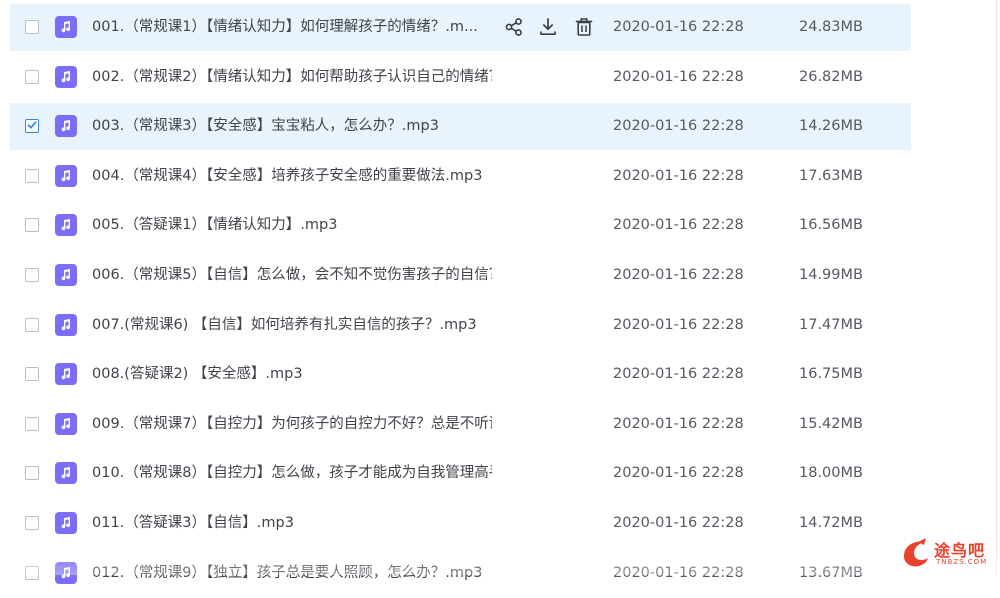  Describe the element at coordinates (962, 562) in the screenshot. I see `watermark-subtext: TNBZS.COM` at that location.